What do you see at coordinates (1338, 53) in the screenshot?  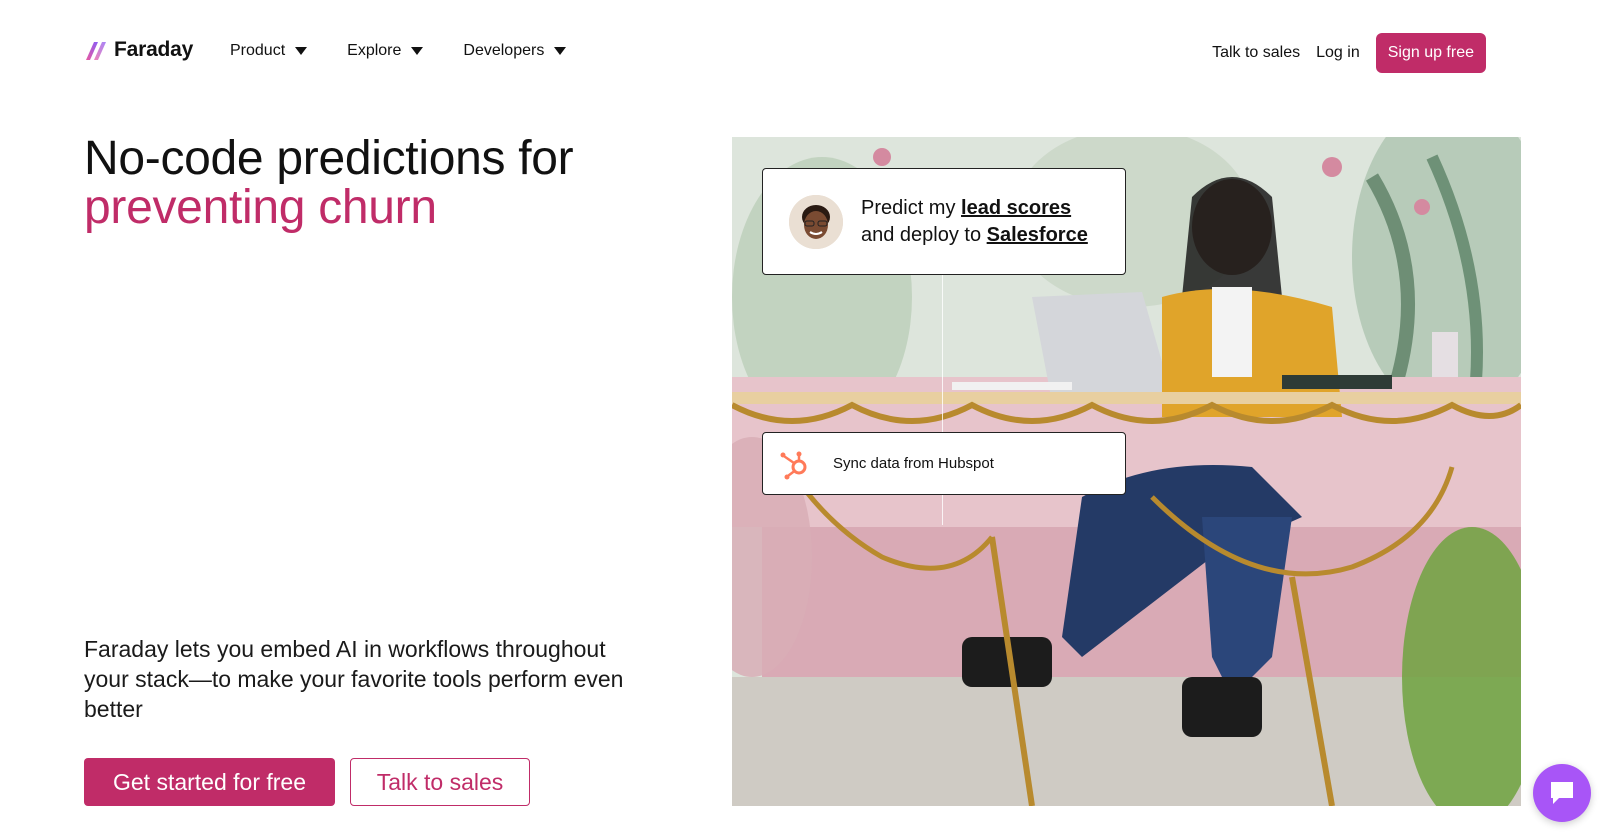 I see `log-in-link: Log in` at bounding box center [1338, 53].